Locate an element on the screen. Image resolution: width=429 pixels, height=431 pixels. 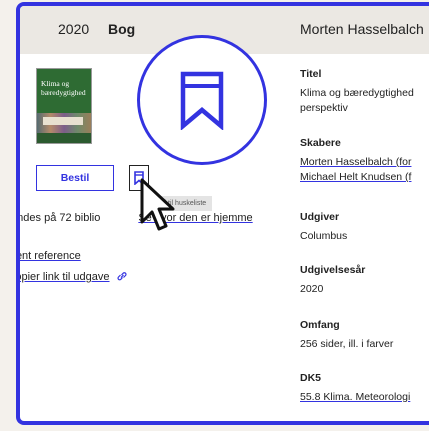
creator-link: Morten Hasselbalch (for is located at coordinates (355, 162).